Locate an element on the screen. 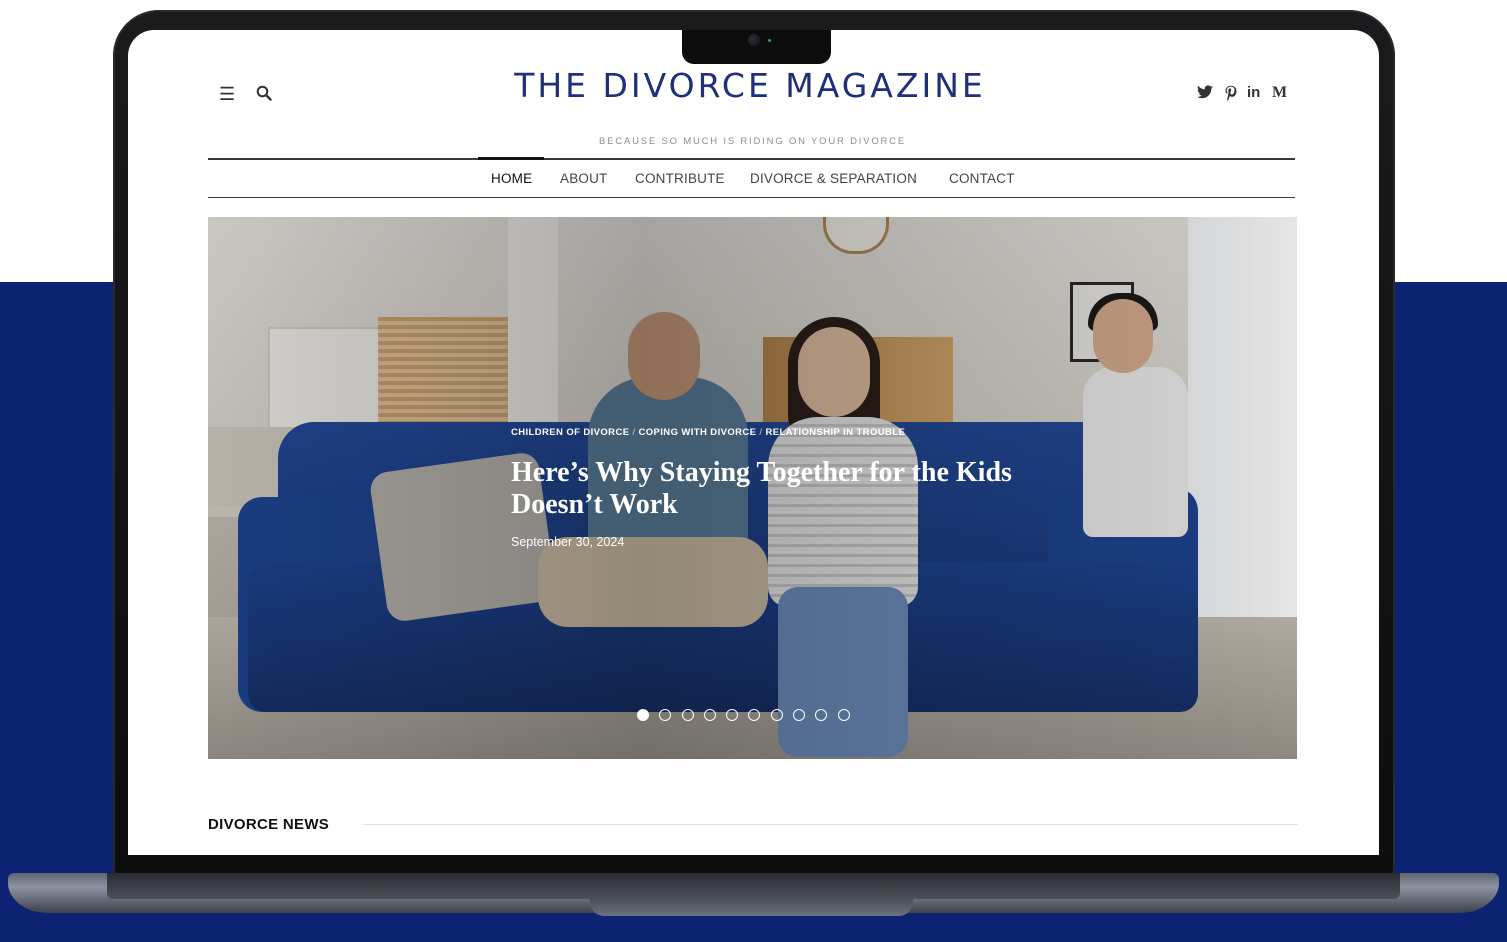 The image size is (1507, 942). nav-item-contribute: CONTRIBUTE is located at coordinates (680, 178).